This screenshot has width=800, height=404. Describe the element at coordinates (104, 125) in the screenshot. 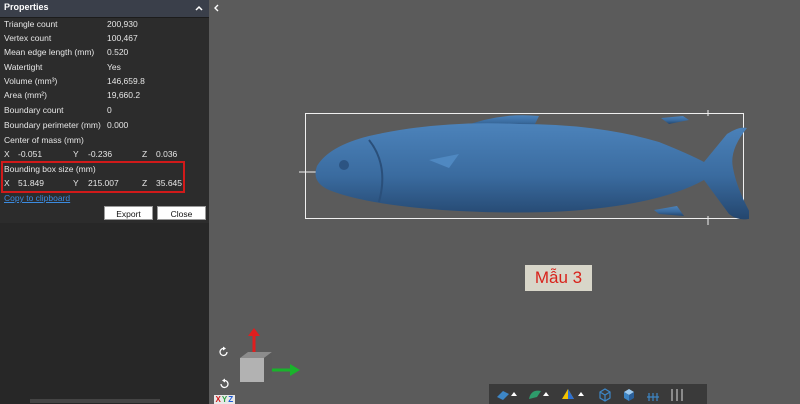

I see `stat-row-boundary-perimeter: Boundary perimeter (mm) 0.000` at that location.